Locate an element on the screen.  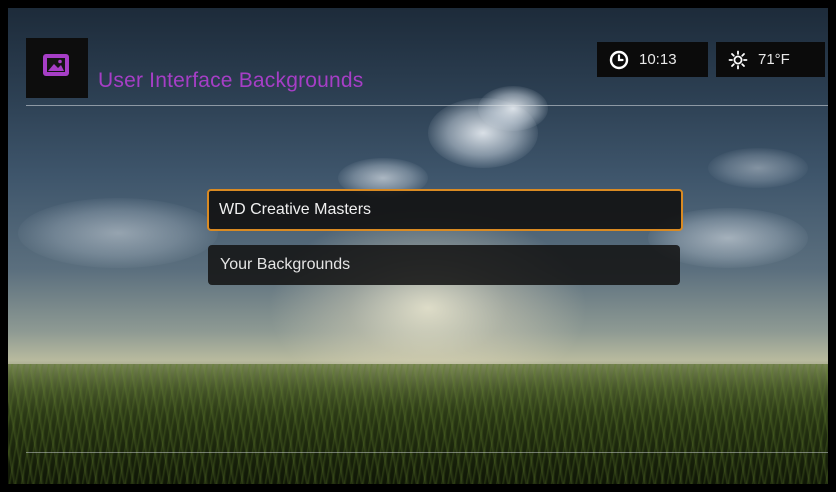
sun-icon is located at coordinates (738, 59).